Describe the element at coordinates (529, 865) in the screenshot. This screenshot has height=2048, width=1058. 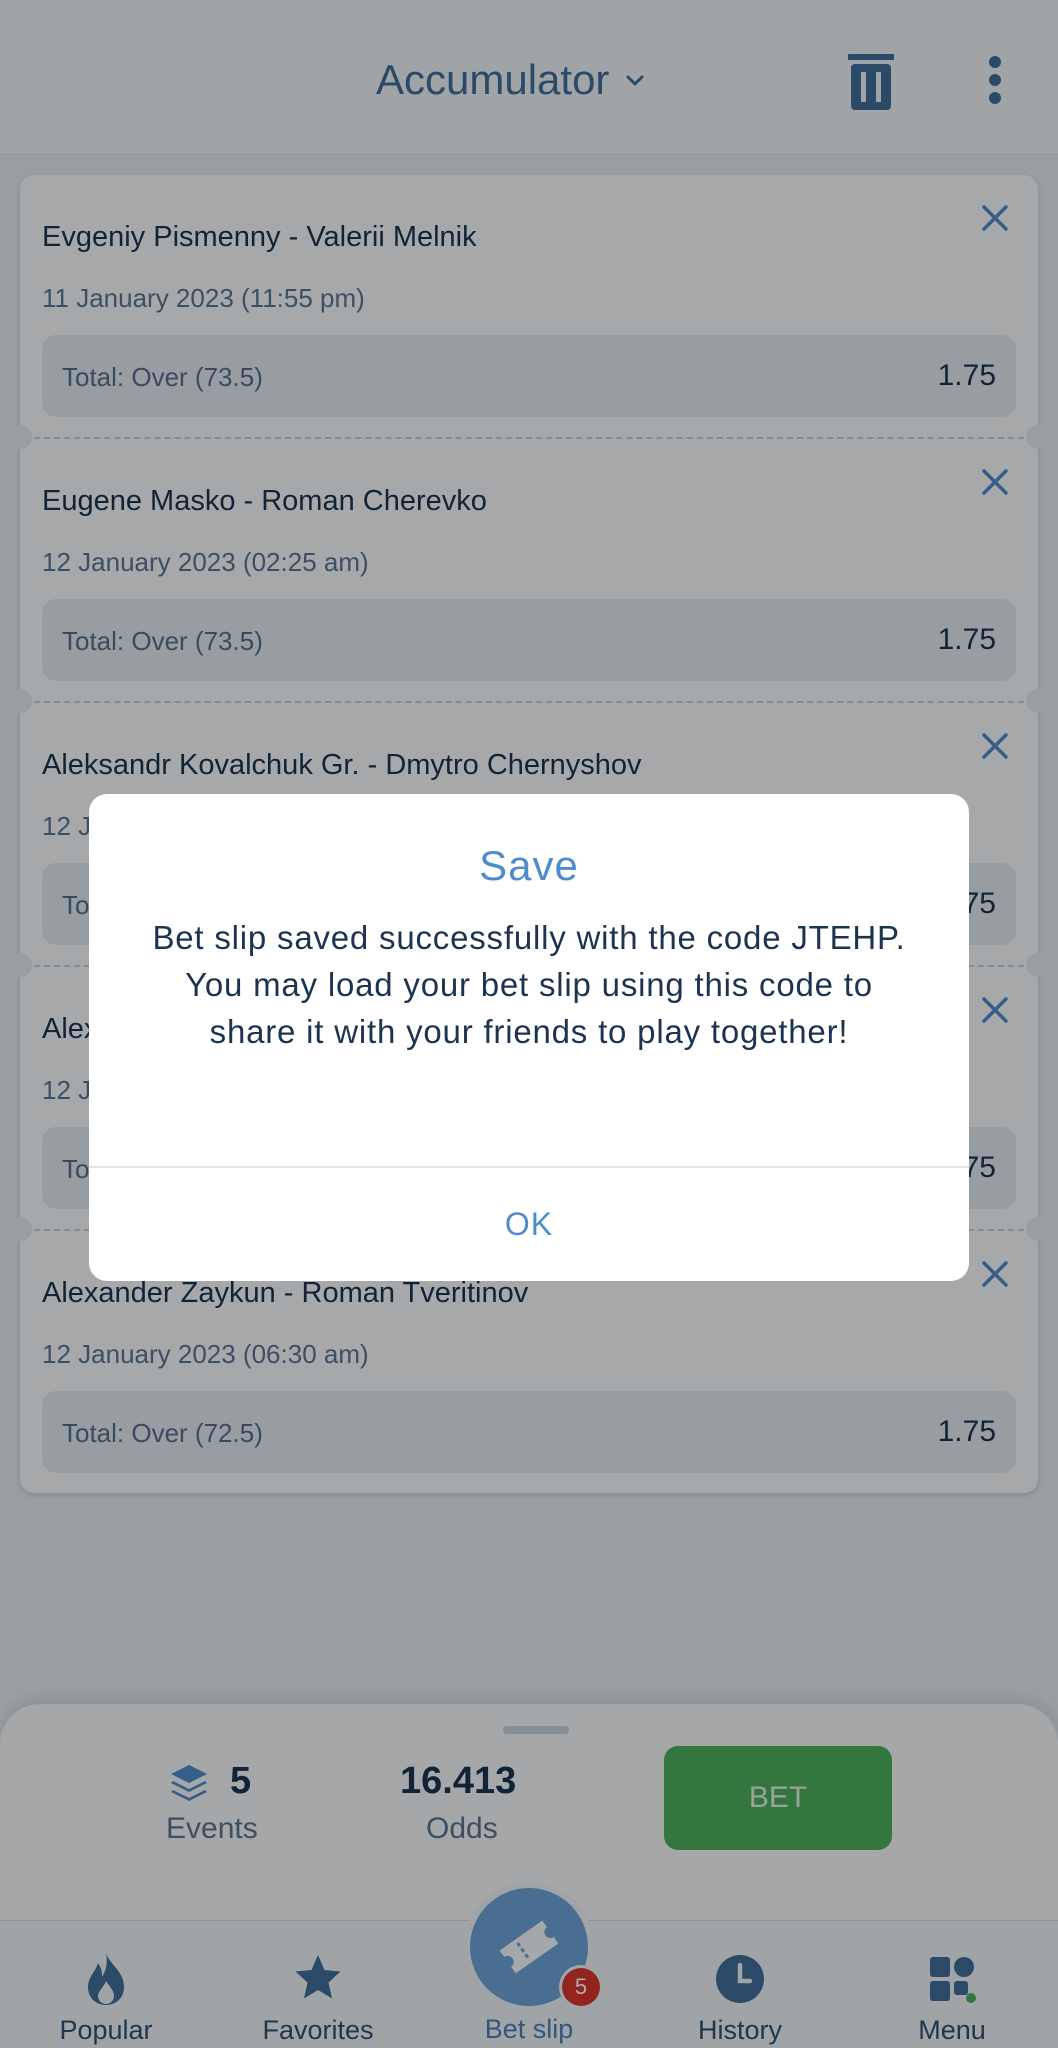
I see `dialog-title: Save` at that location.